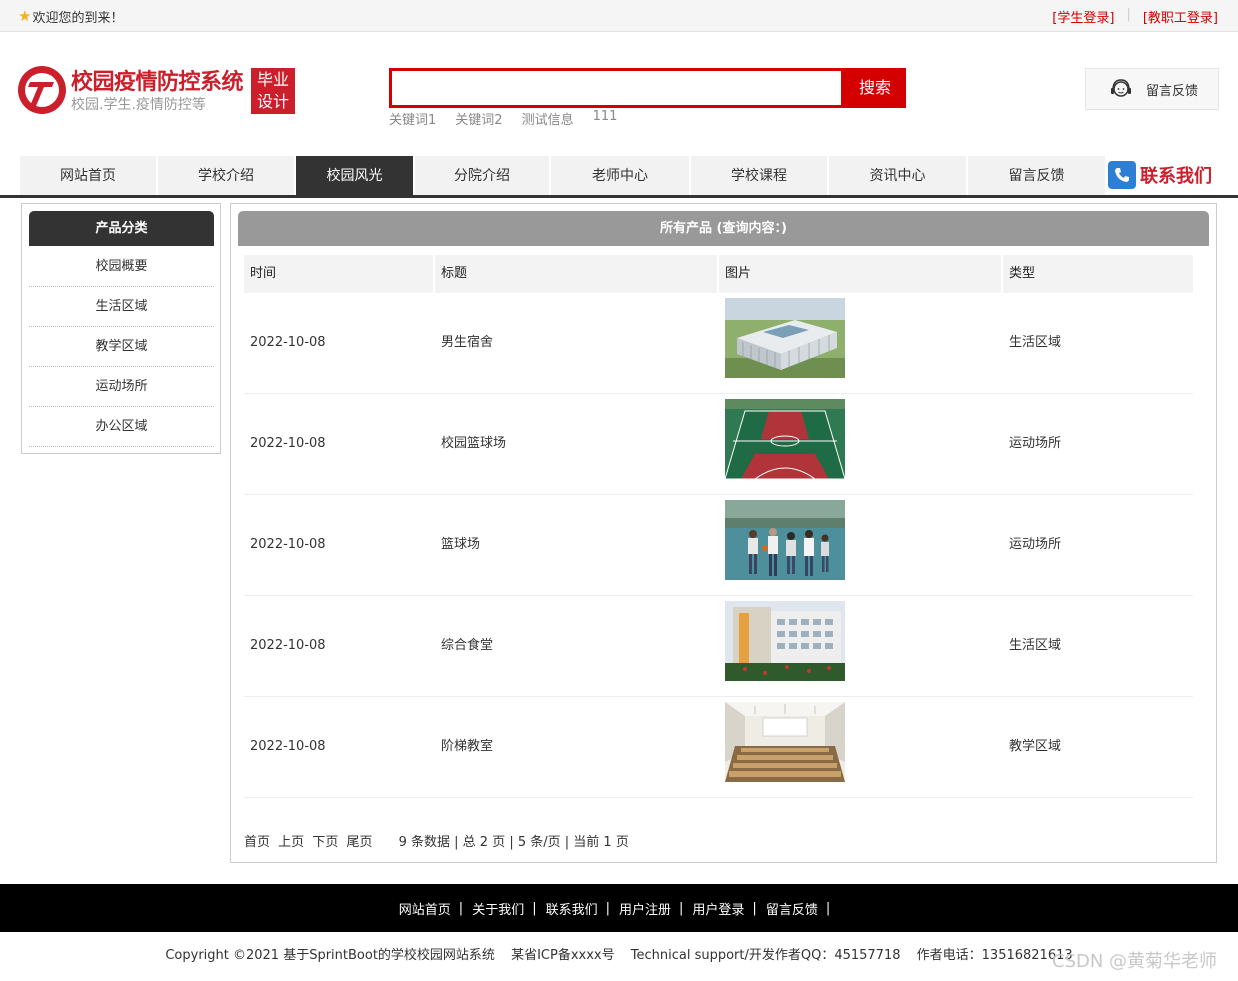 The image size is (1238, 981). What do you see at coordinates (718, 444) in the screenshot?
I see `table-row: 2022-10-08 校园篮球场 运动场所` at bounding box center [718, 444].